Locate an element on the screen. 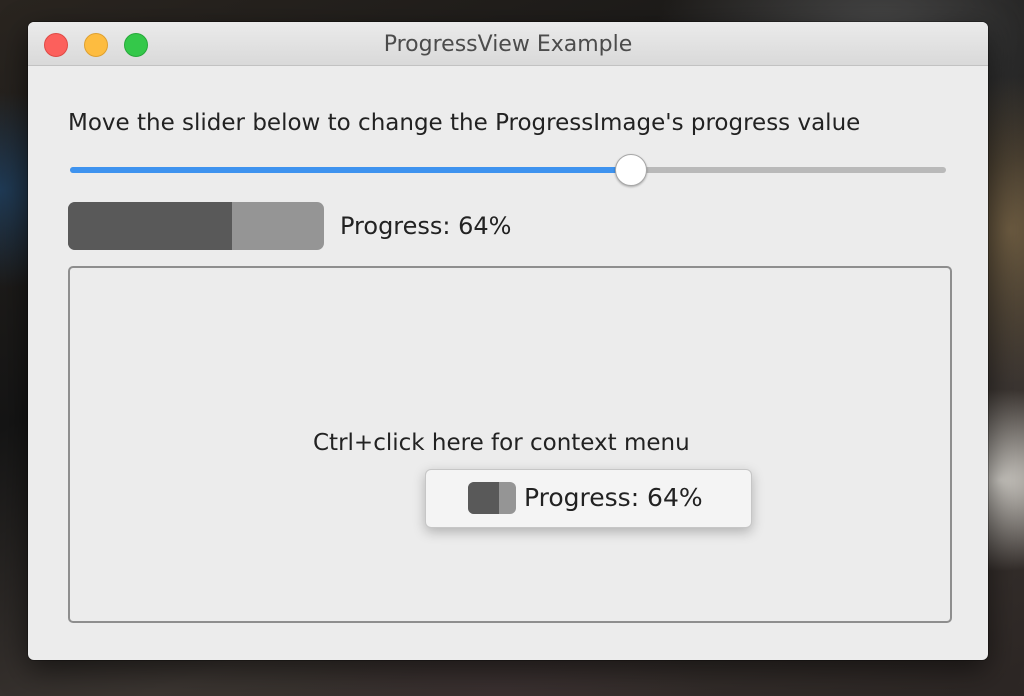 This screenshot has height=696, width=1024. context-menu: Progress: 64% is located at coordinates (588, 498).